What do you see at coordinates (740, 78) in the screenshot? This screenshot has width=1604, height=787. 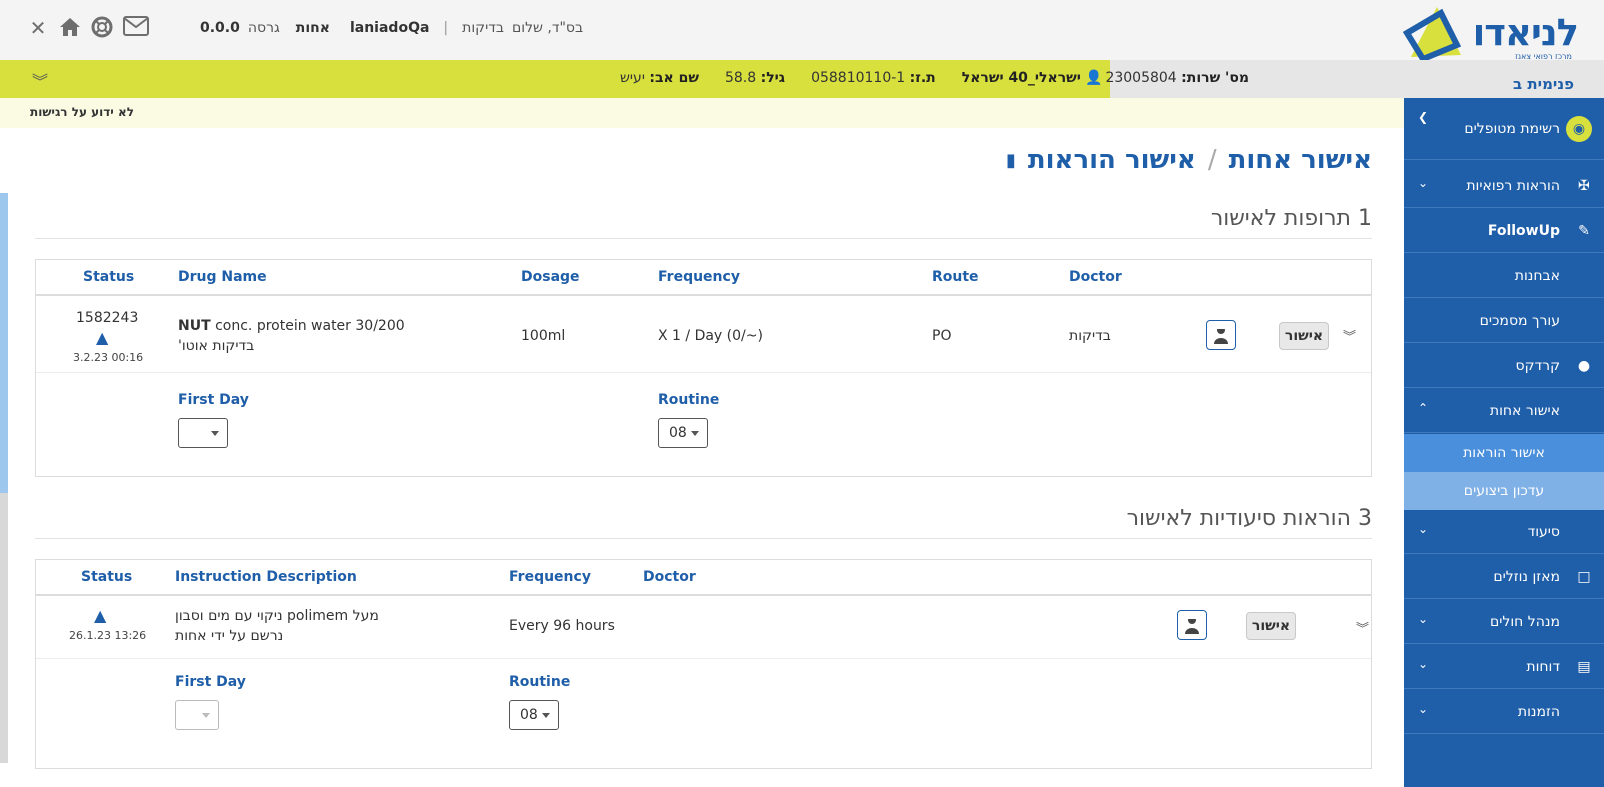 I see `patient-age: 58.8` at bounding box center [740, 78].